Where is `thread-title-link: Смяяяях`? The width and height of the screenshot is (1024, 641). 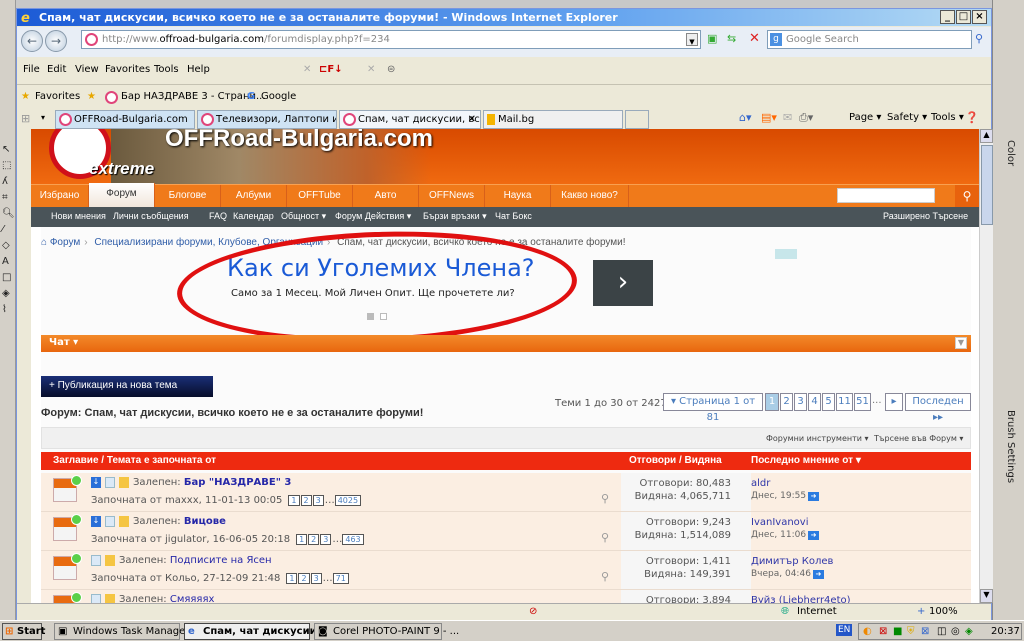 thread-title-link: Смяяяях is located at coordinates (192, 598).